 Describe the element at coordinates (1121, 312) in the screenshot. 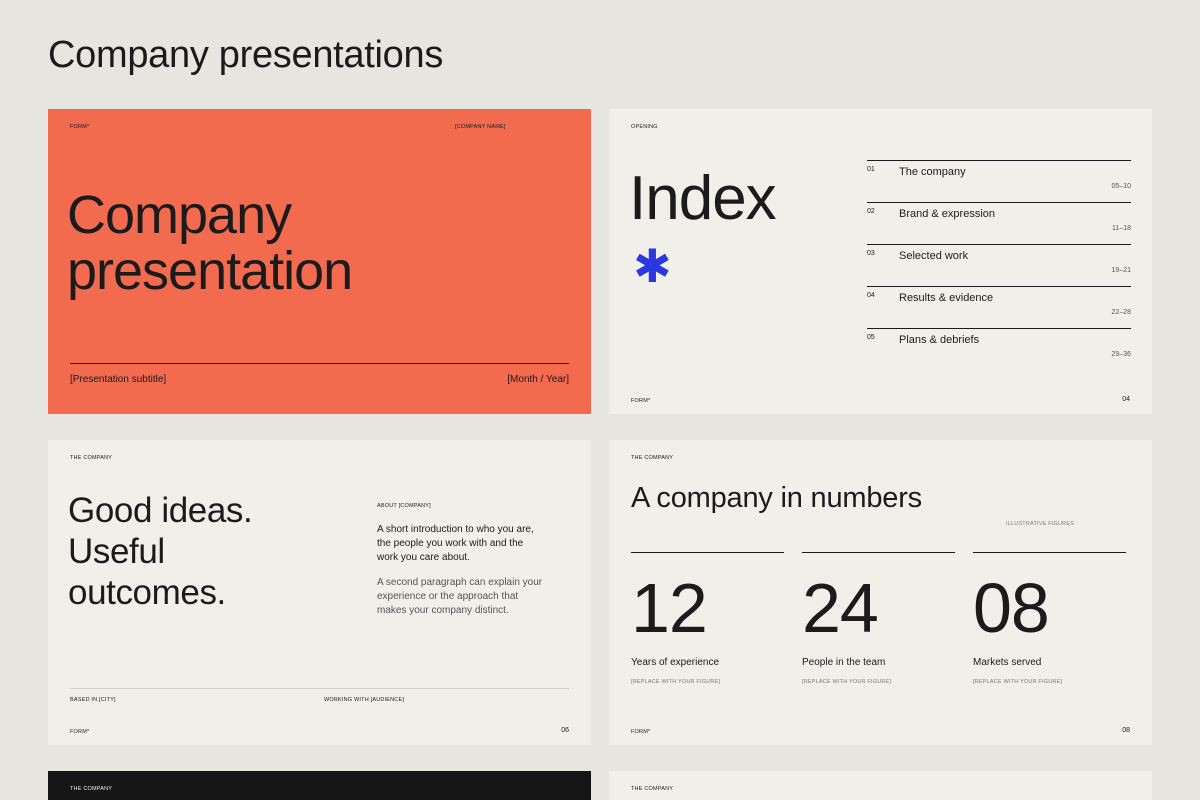

I see `index-item-pages: 22–28` at that location.